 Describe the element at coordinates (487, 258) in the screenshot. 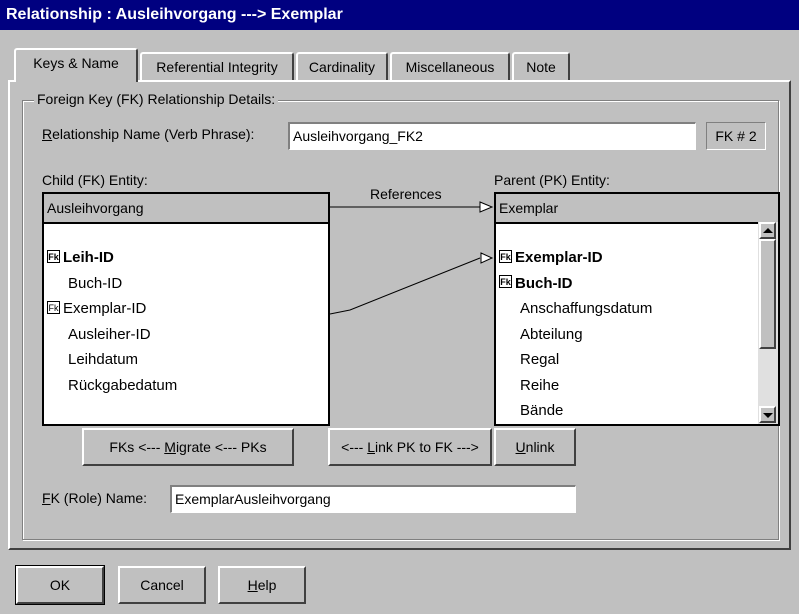

I see `fk-link-arrow-icon` at that location.